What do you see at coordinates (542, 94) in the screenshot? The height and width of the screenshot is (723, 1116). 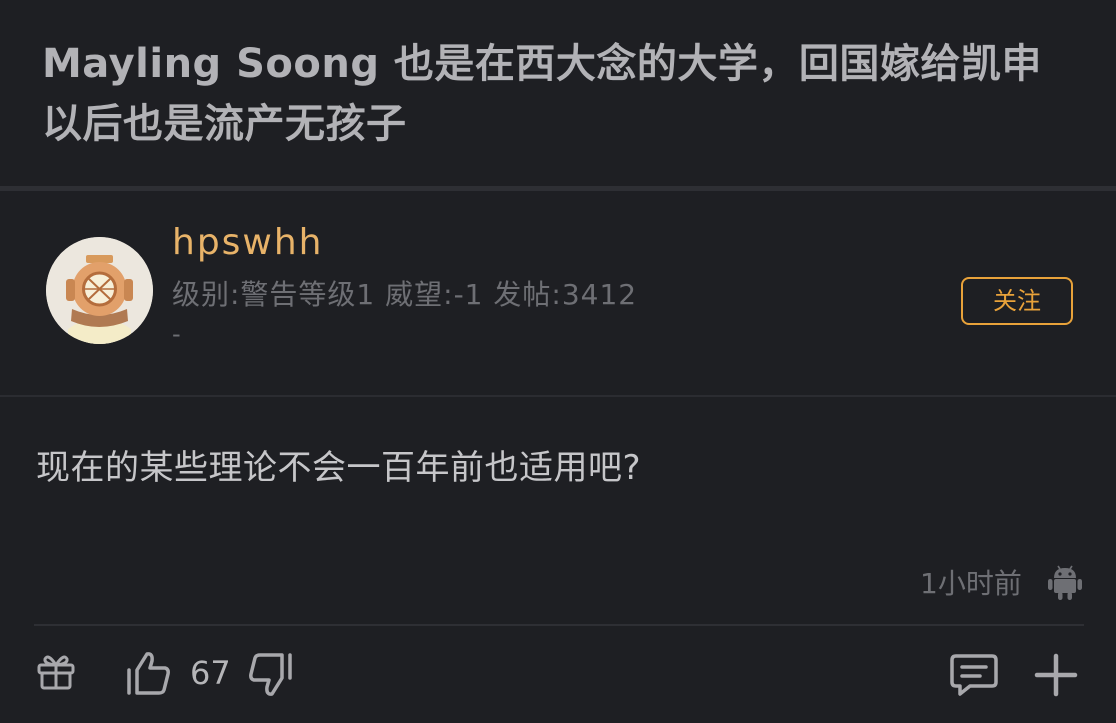 I see `post-title: Mayling Soong 也是在西大念的大学，回国嫁给凯申以后也是流产无孩子` at bounding box center [542, 94].